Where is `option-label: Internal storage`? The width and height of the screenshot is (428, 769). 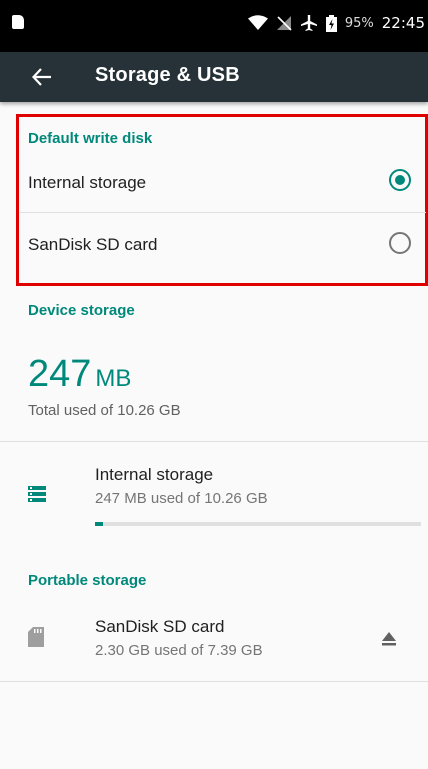 option-label: Internal storage is located at coordinates (87, 182).